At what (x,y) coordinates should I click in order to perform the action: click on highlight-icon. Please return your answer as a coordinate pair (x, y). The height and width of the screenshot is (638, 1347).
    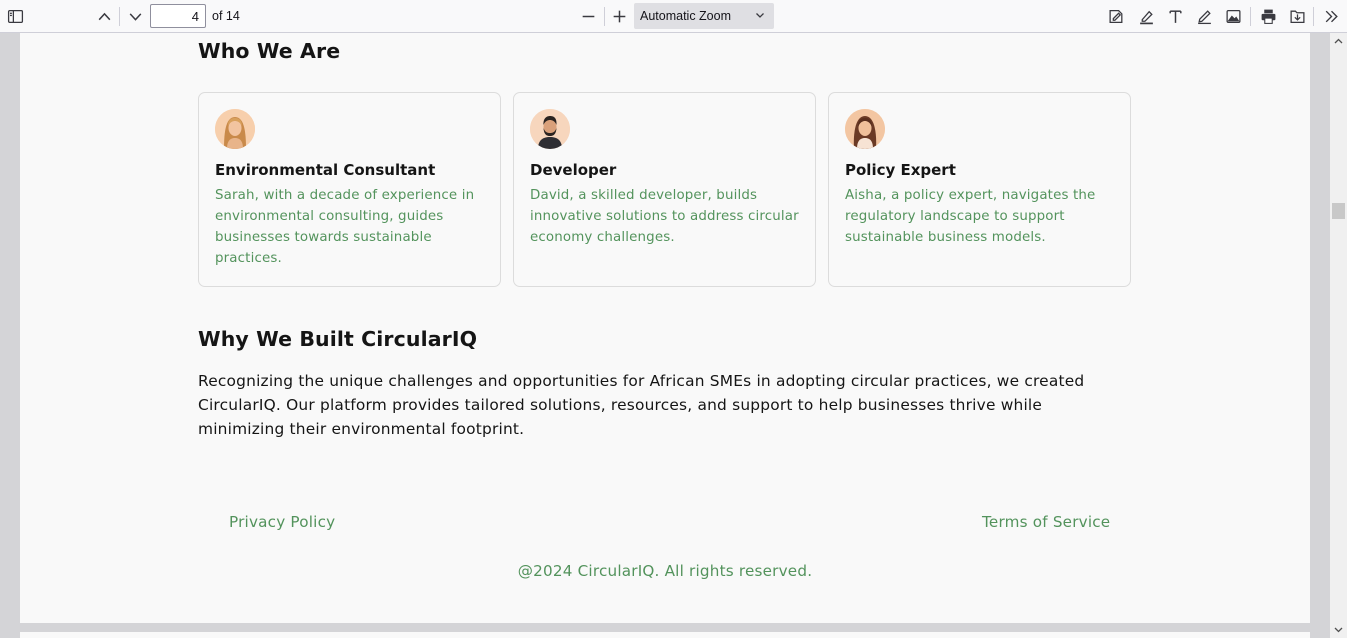
    Looking at the image, I should click on (1146, 16).